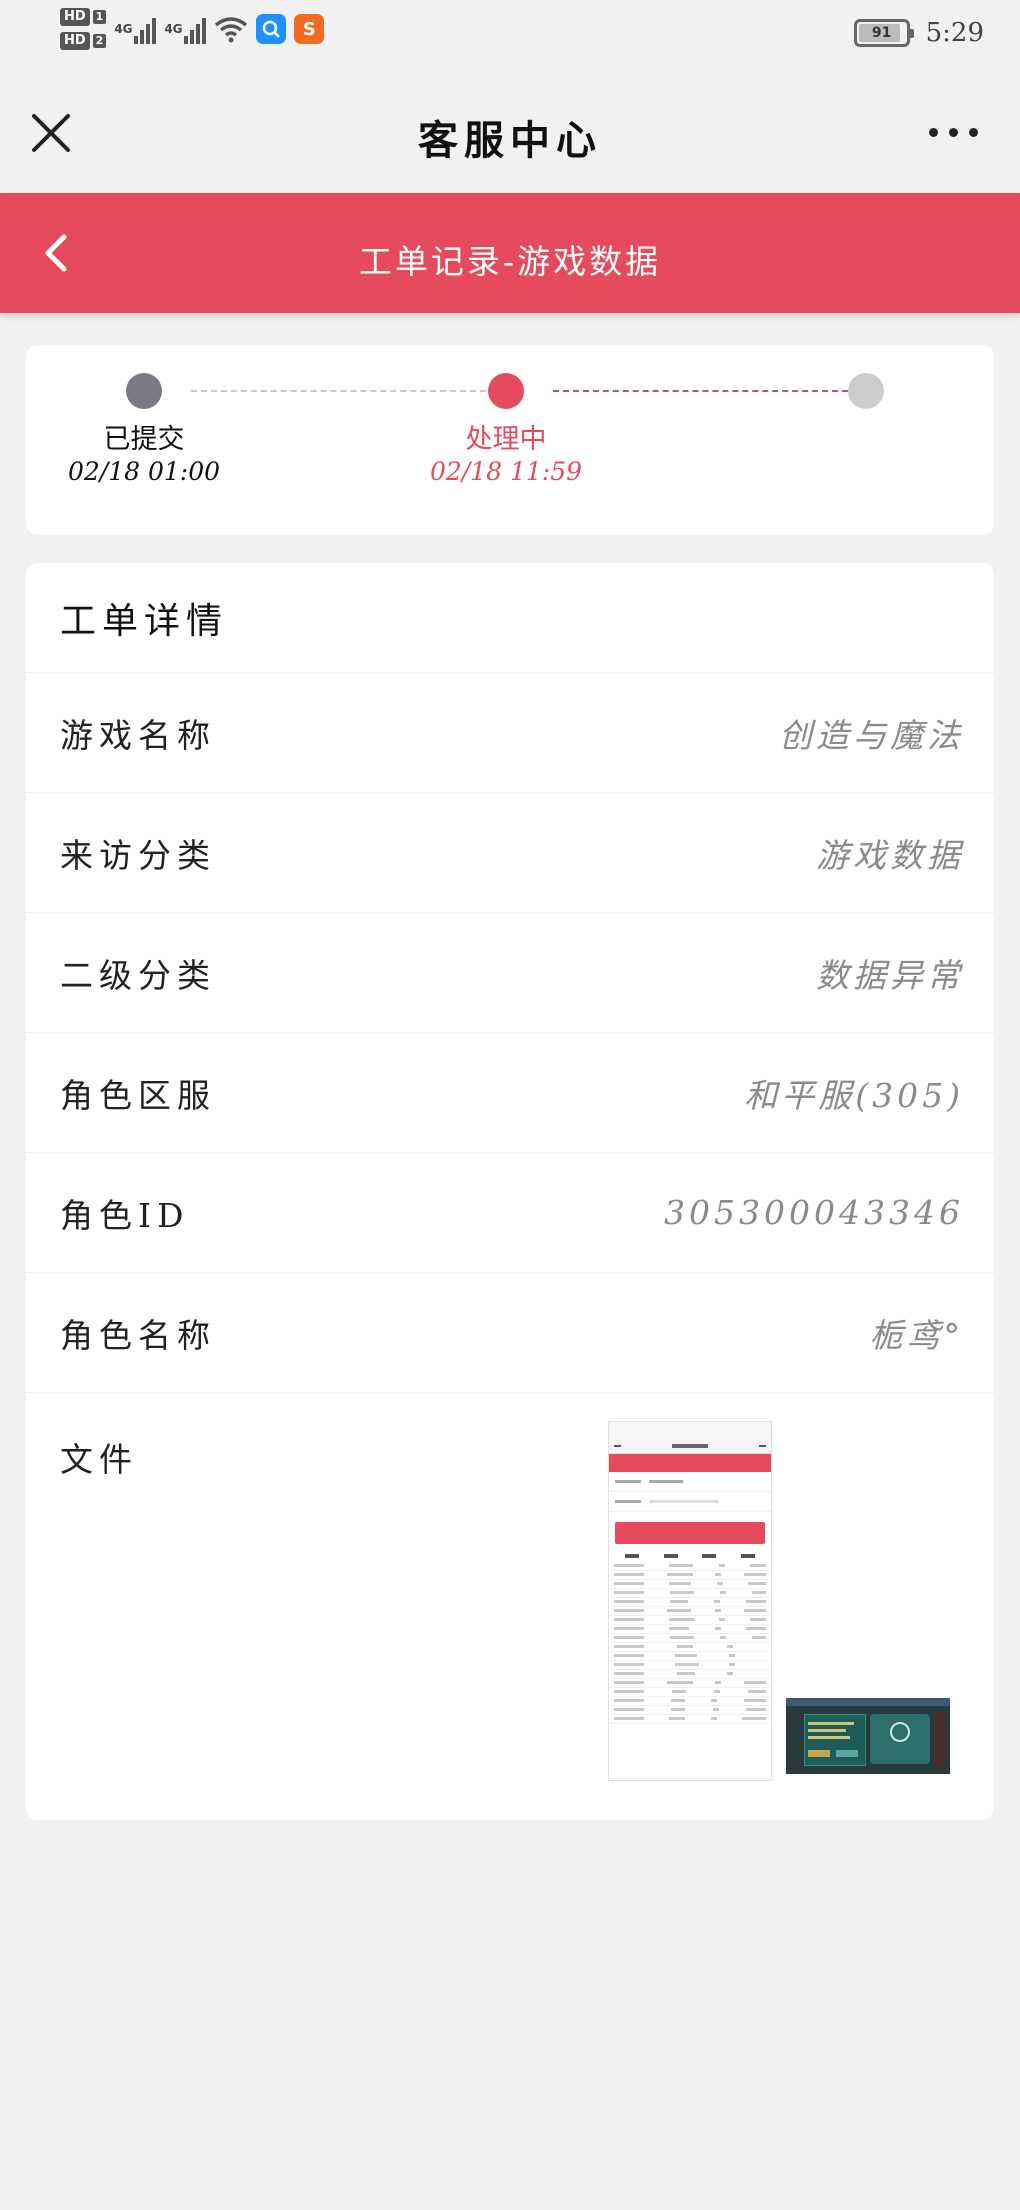 The height and width of the screenshot is (2210, 1020). I want to click on detail-value: 和平服(305), so click(854, 1095).